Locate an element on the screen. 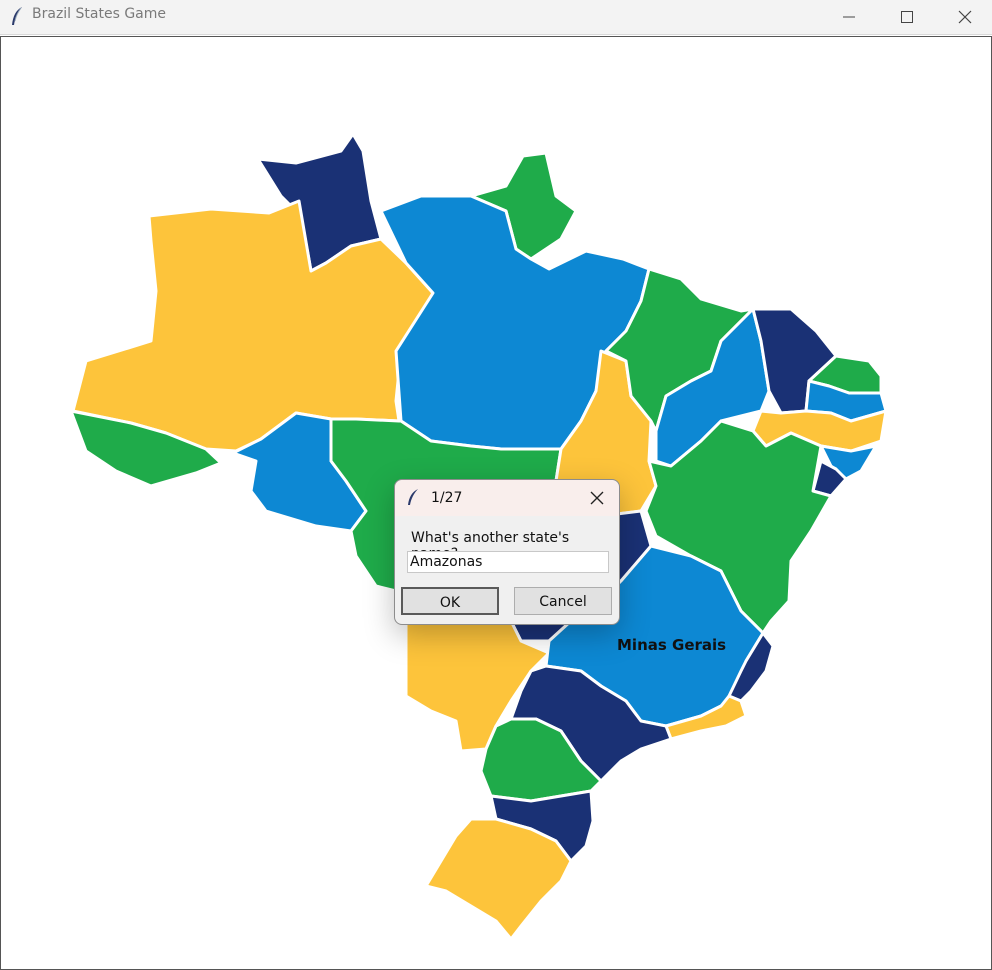 The image size is (992, 970). window-title: Brazil States Game is located at coordinates (99, 14).